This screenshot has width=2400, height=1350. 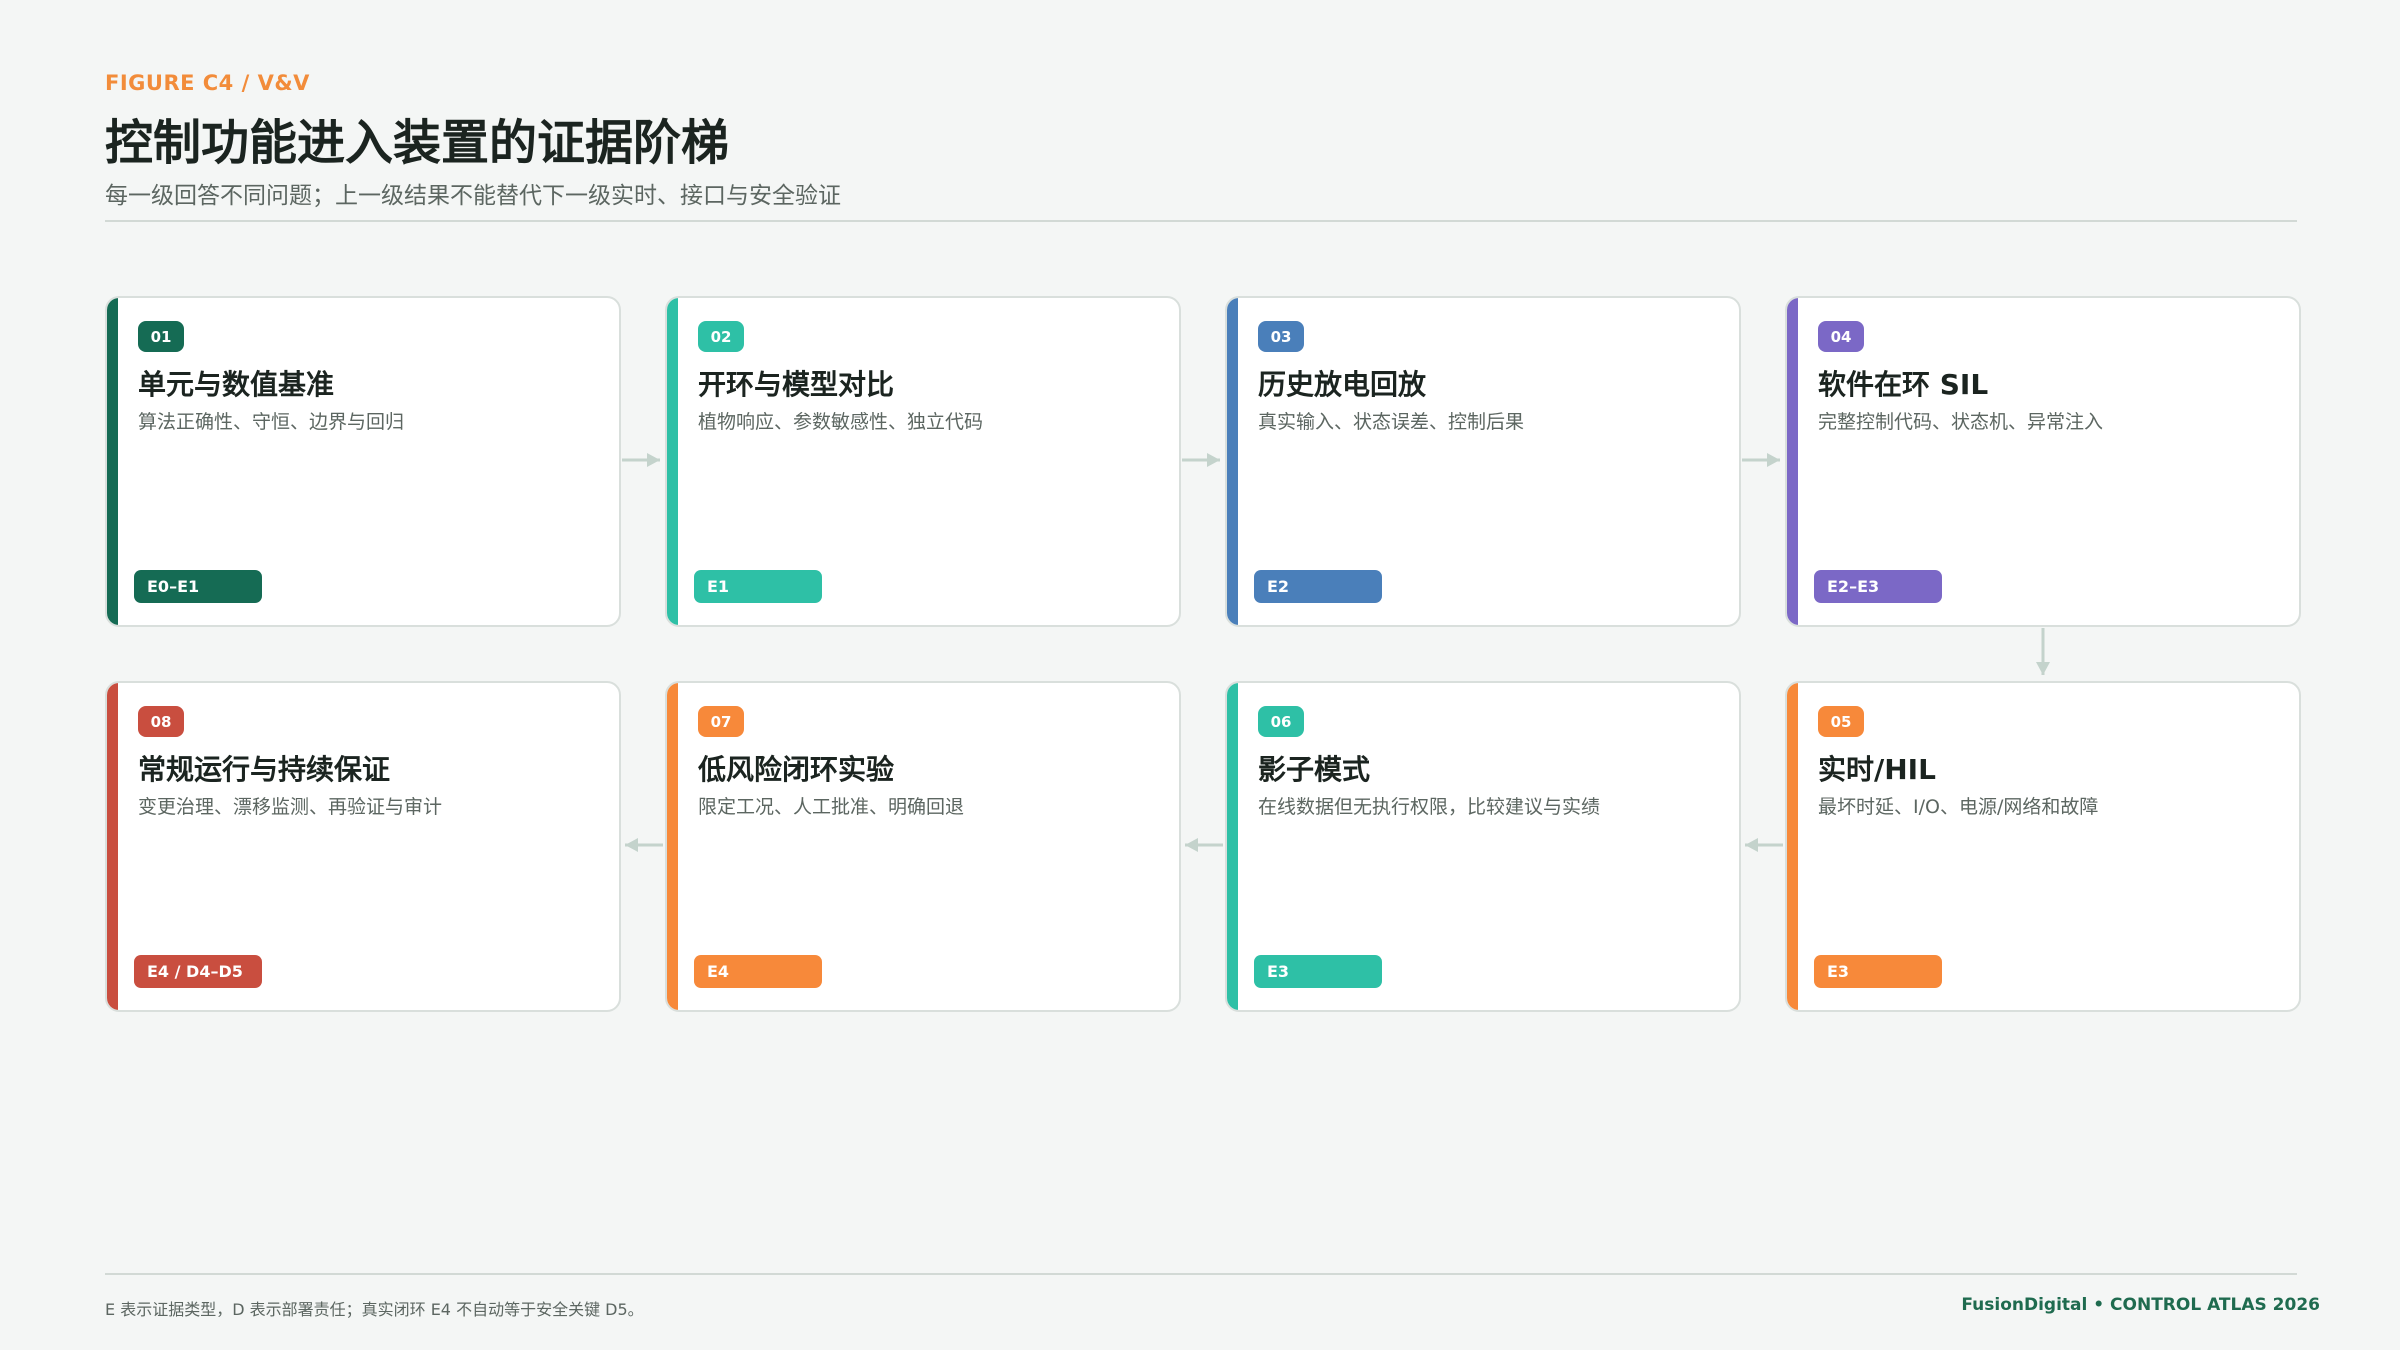 What do you see at coordinates (1201, 1274) in the screenshot?
I see `footer-divider` at bounding box center [1201, 1274].